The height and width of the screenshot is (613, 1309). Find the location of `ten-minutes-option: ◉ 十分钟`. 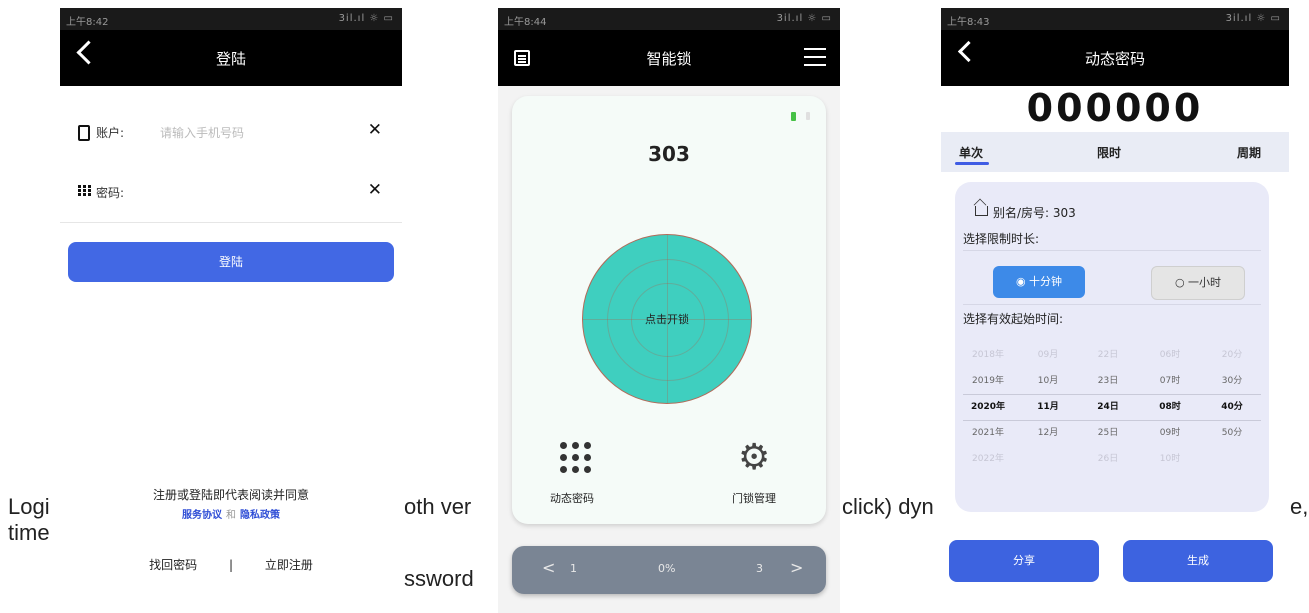

ten-minutes-option: ◉ 十分钟 is located at coordinates (1039, 282).